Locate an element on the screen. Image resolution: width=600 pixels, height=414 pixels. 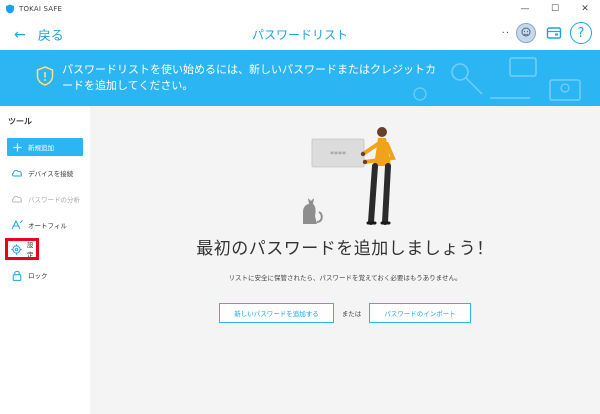
window-controls: — ☐ ✕ is located at coordinates (555, 9).